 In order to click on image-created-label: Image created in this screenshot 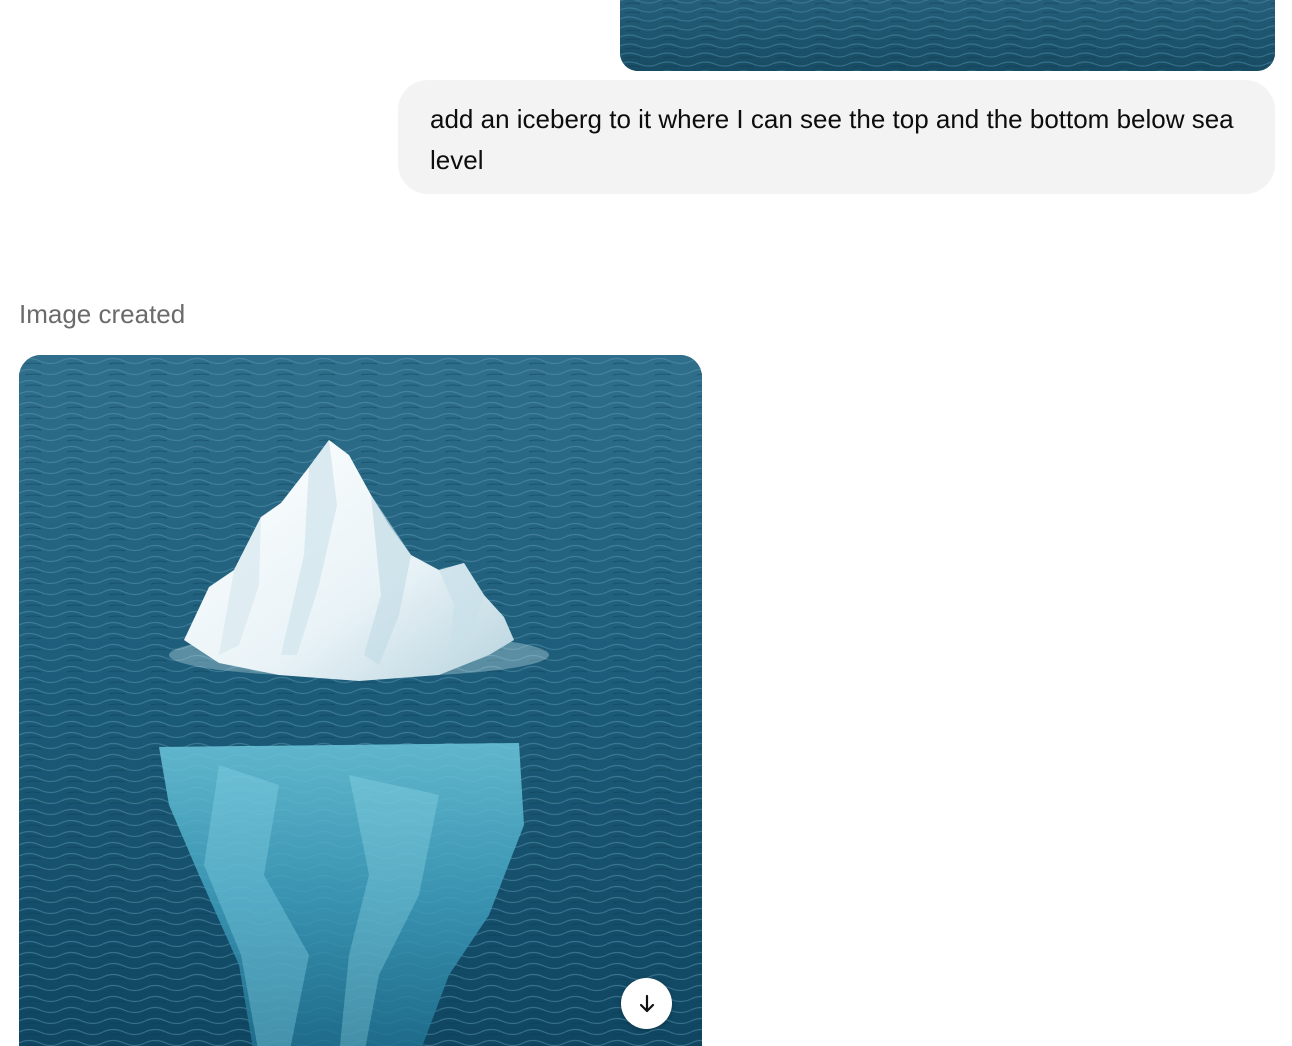, I will do `click(102, 314)`.